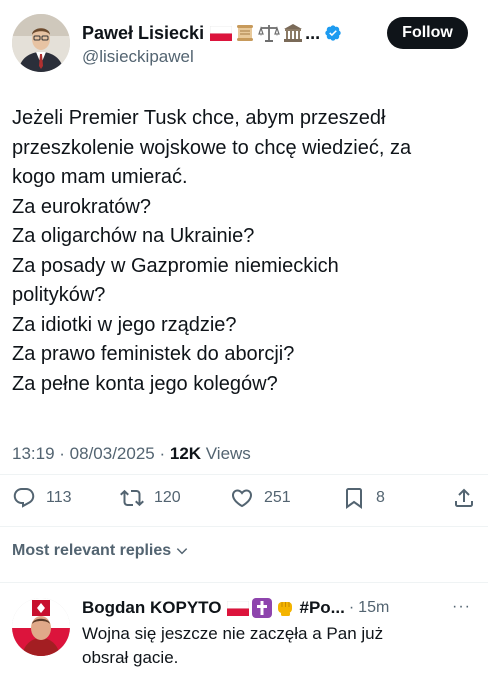 This screenshot has width=488, height=680. Describe the element at coordinates (143, 33) in the screenshot. I see `author-name: Paweł Lisiecki` at that location.